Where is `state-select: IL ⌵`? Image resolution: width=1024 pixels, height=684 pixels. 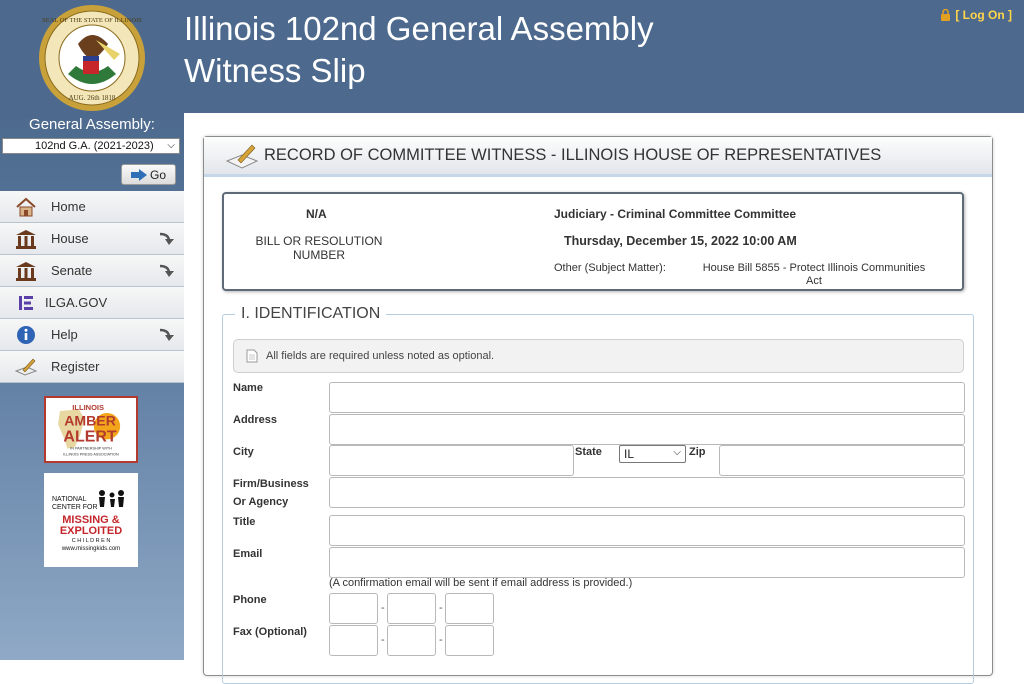 state-select: IL ⌵ is located at coordinates (652, 454).